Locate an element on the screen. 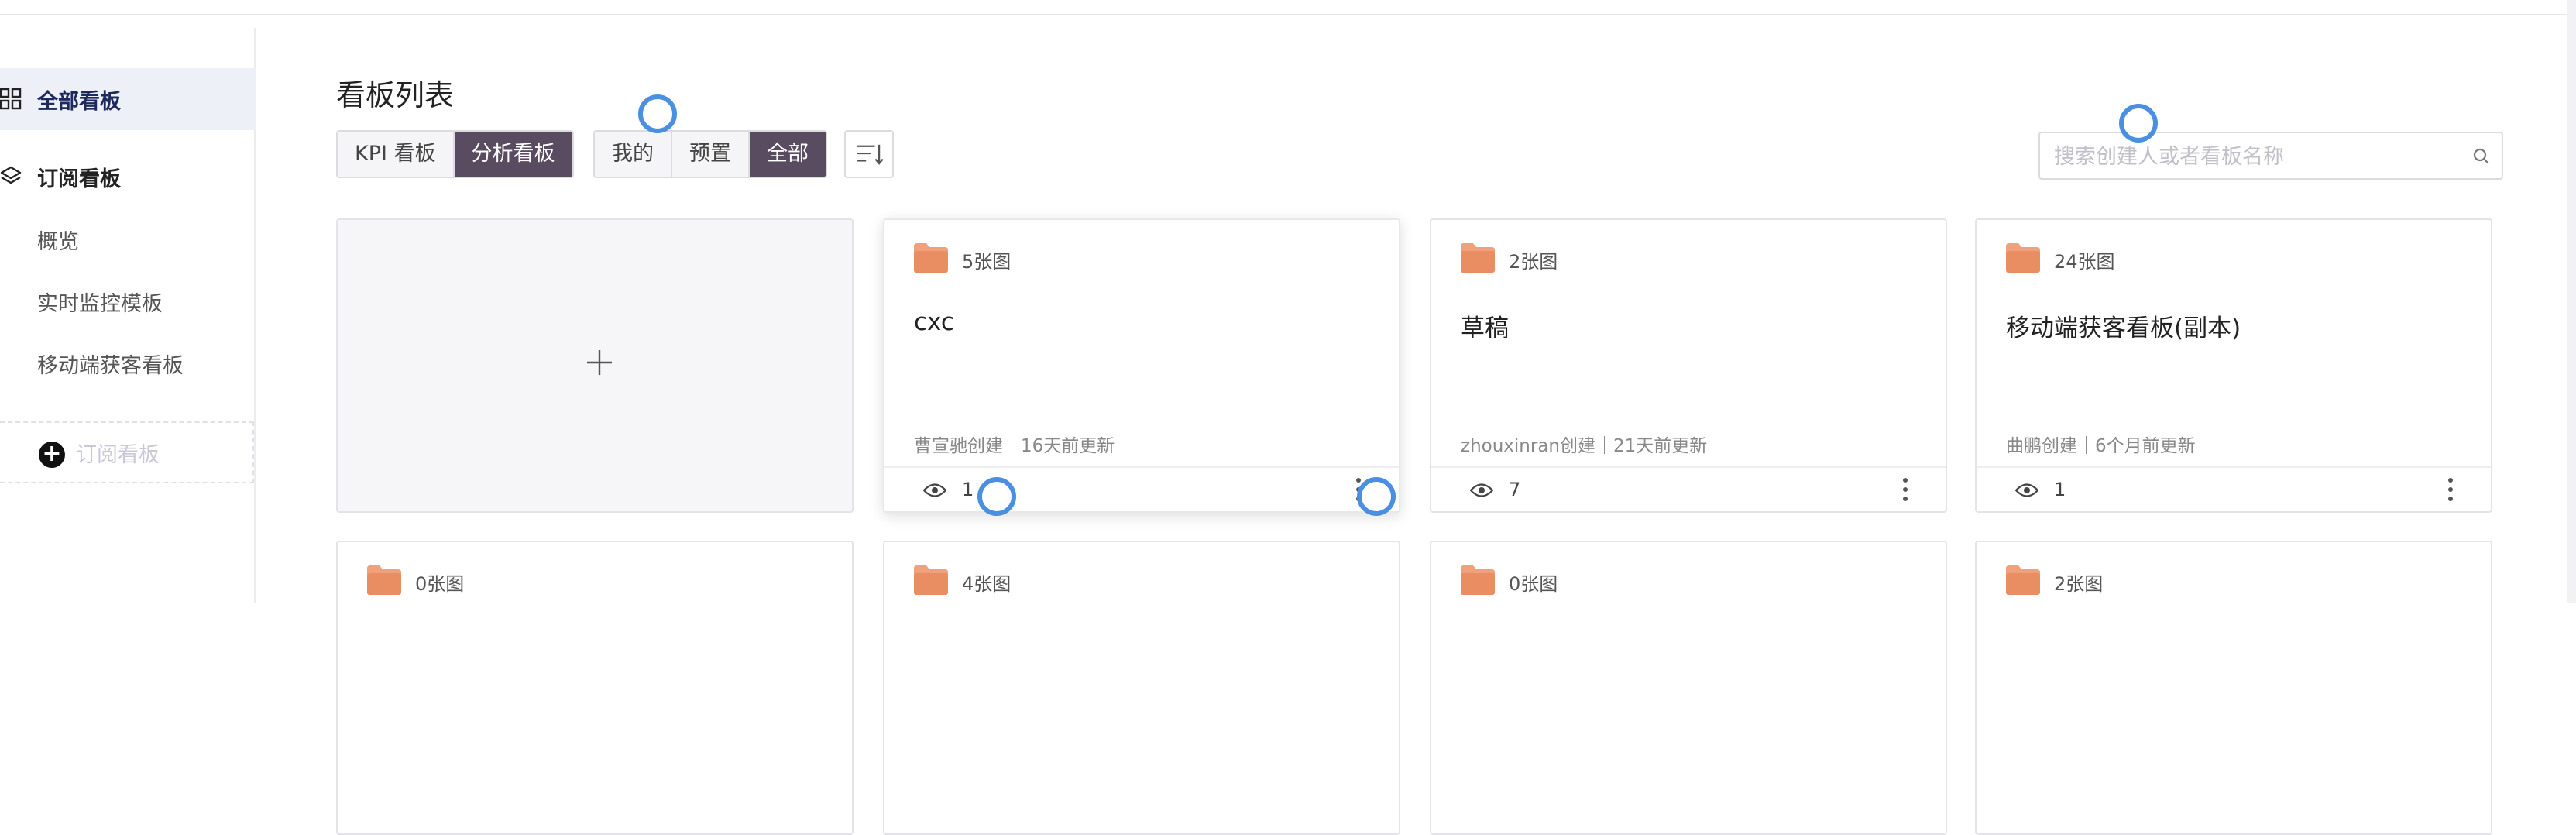  sort-button is located at coordinates (869, 154).